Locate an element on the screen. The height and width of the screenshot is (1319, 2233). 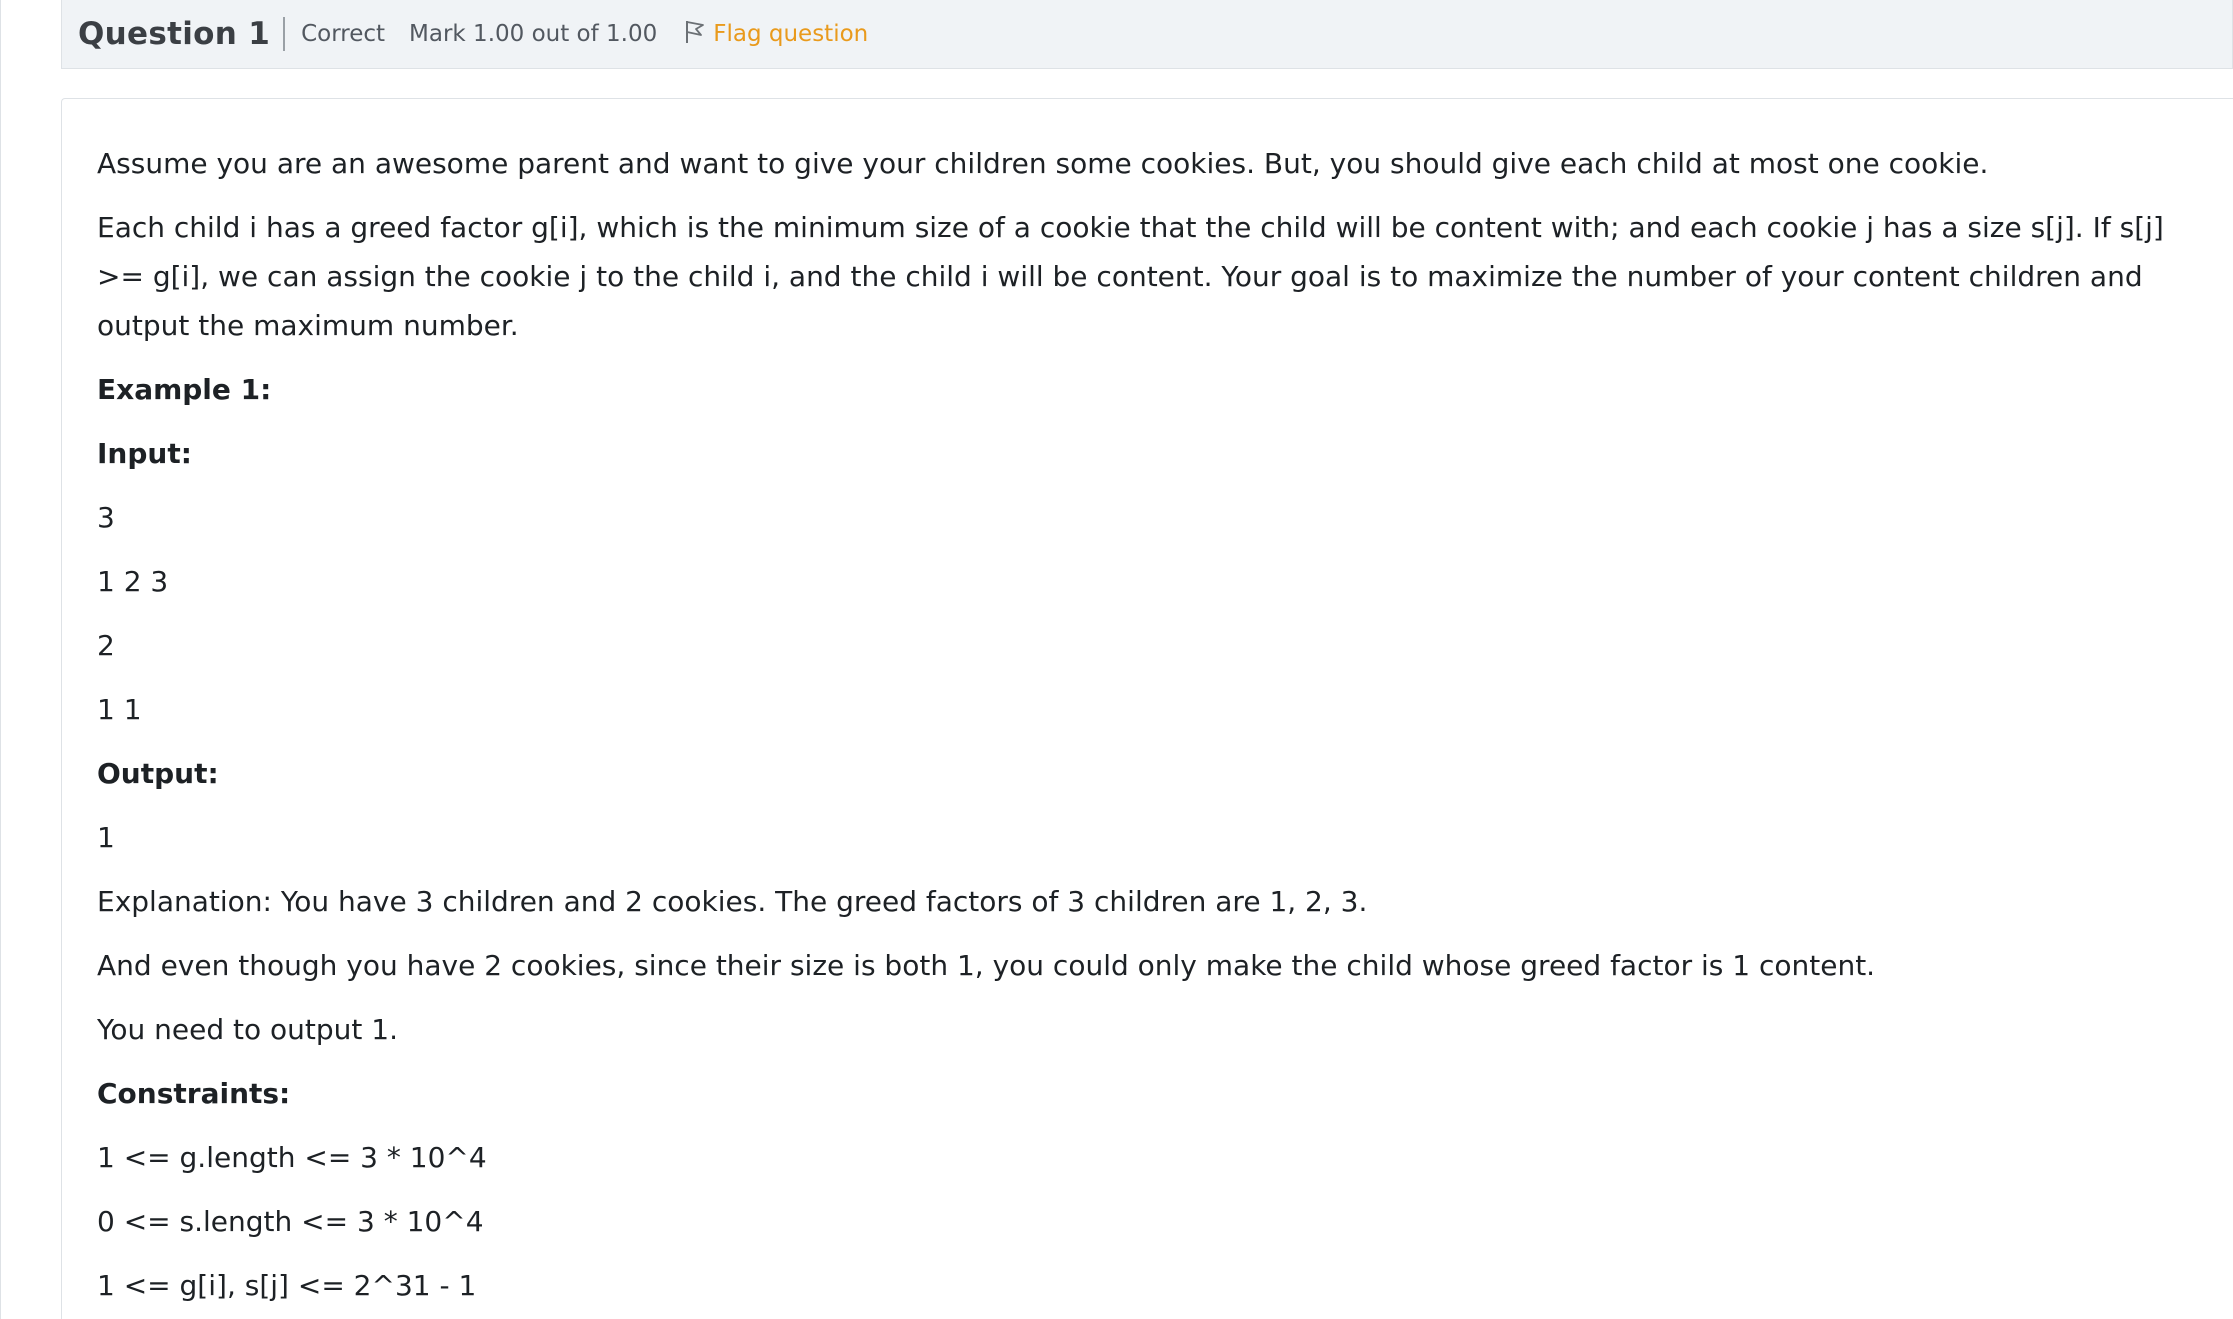
output-value: 1 is located at coordinates (106, 837).